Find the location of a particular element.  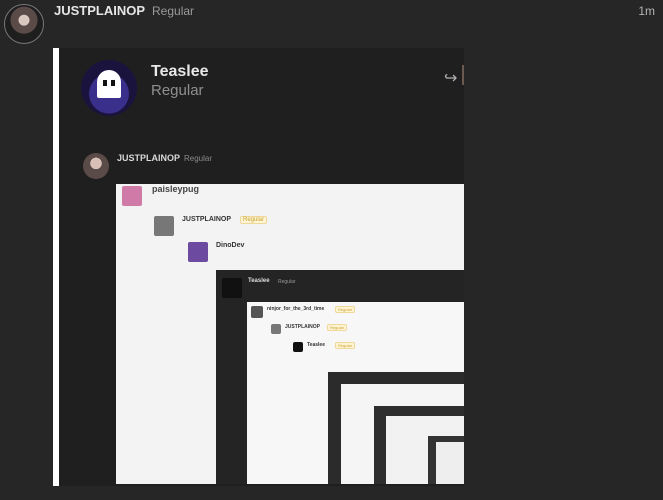

ss-tag-2: Regular is located at coordinates (254, 220).